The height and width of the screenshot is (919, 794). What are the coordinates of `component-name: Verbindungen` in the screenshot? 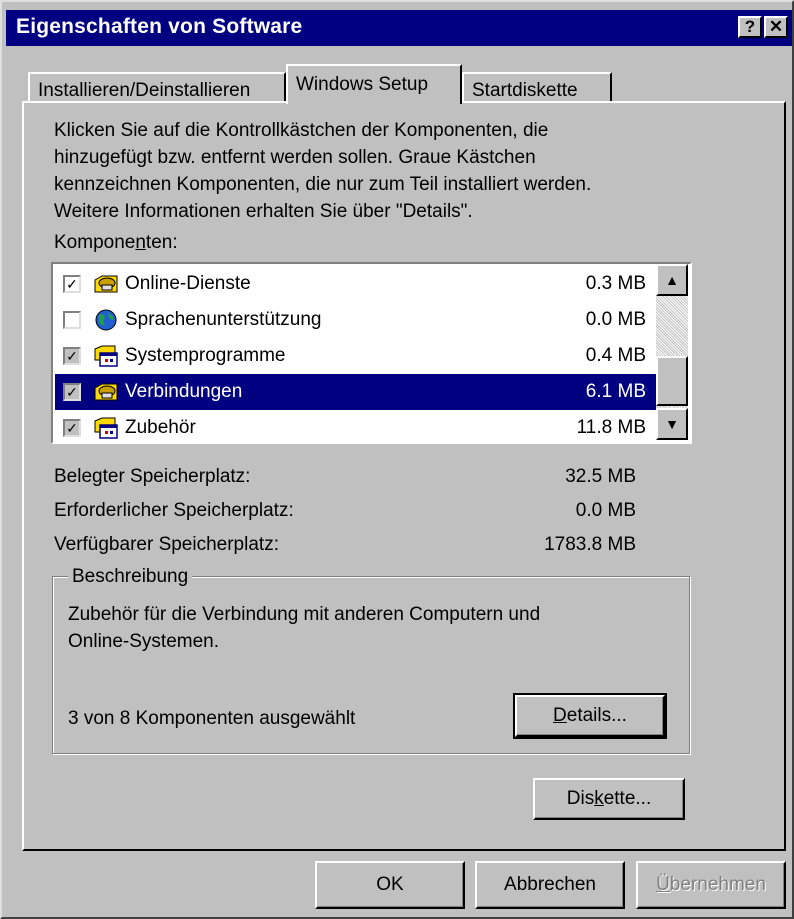 It's located at (184, 391).